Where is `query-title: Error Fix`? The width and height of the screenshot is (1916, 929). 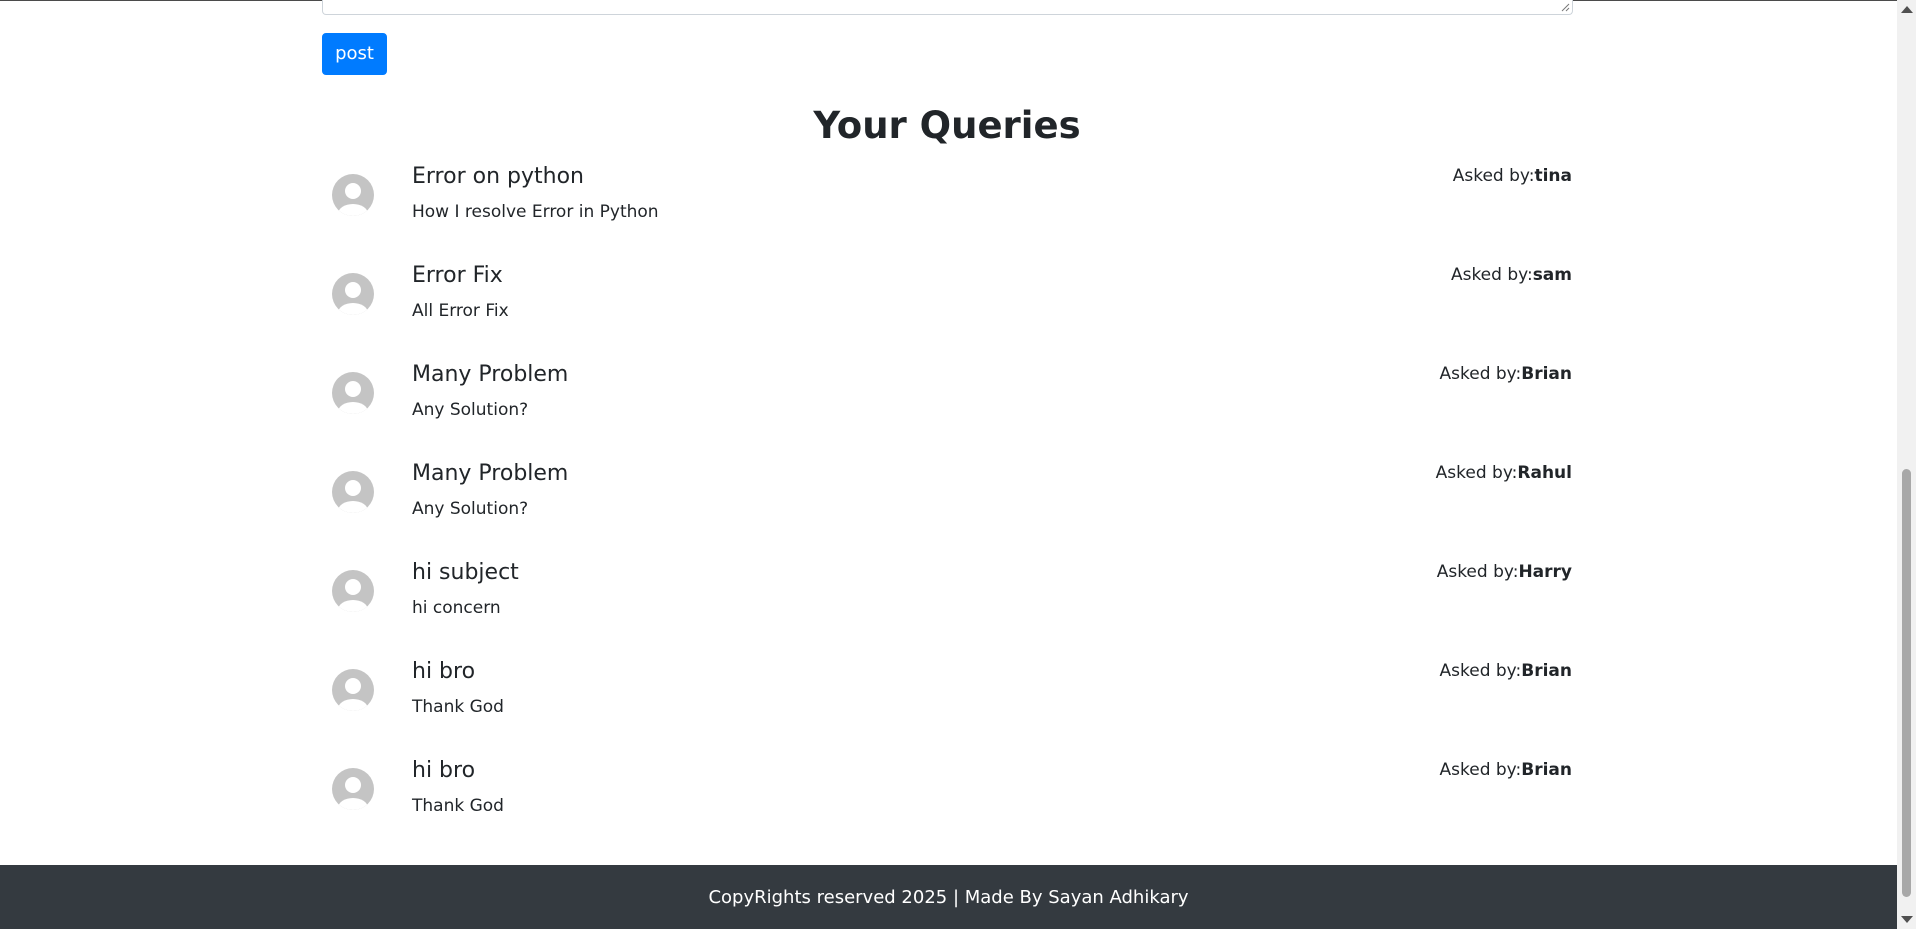 query-title: Error Fix is located at coordinates (457, 276).